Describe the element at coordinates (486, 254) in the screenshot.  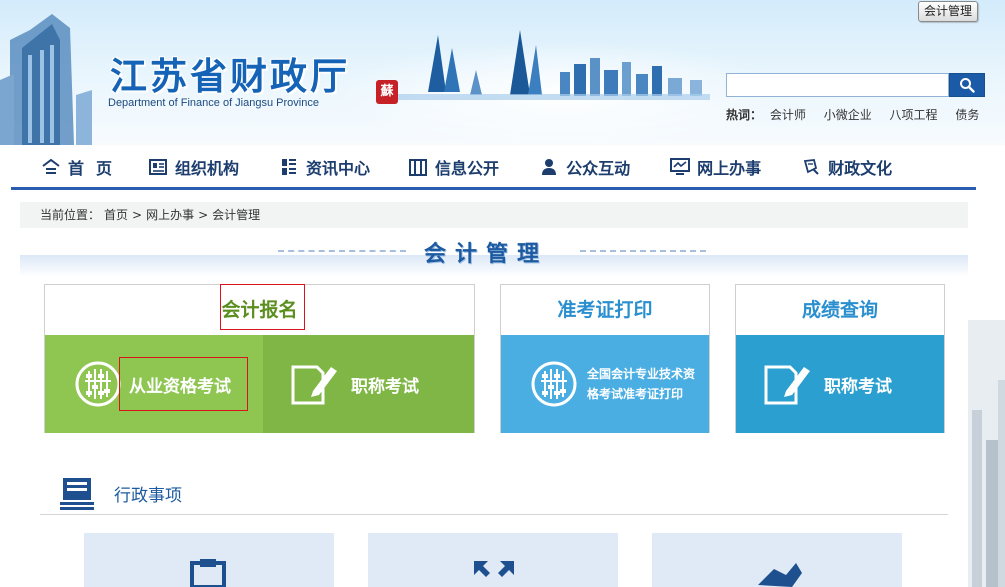
I see `section-title: 会计管理` at that location.